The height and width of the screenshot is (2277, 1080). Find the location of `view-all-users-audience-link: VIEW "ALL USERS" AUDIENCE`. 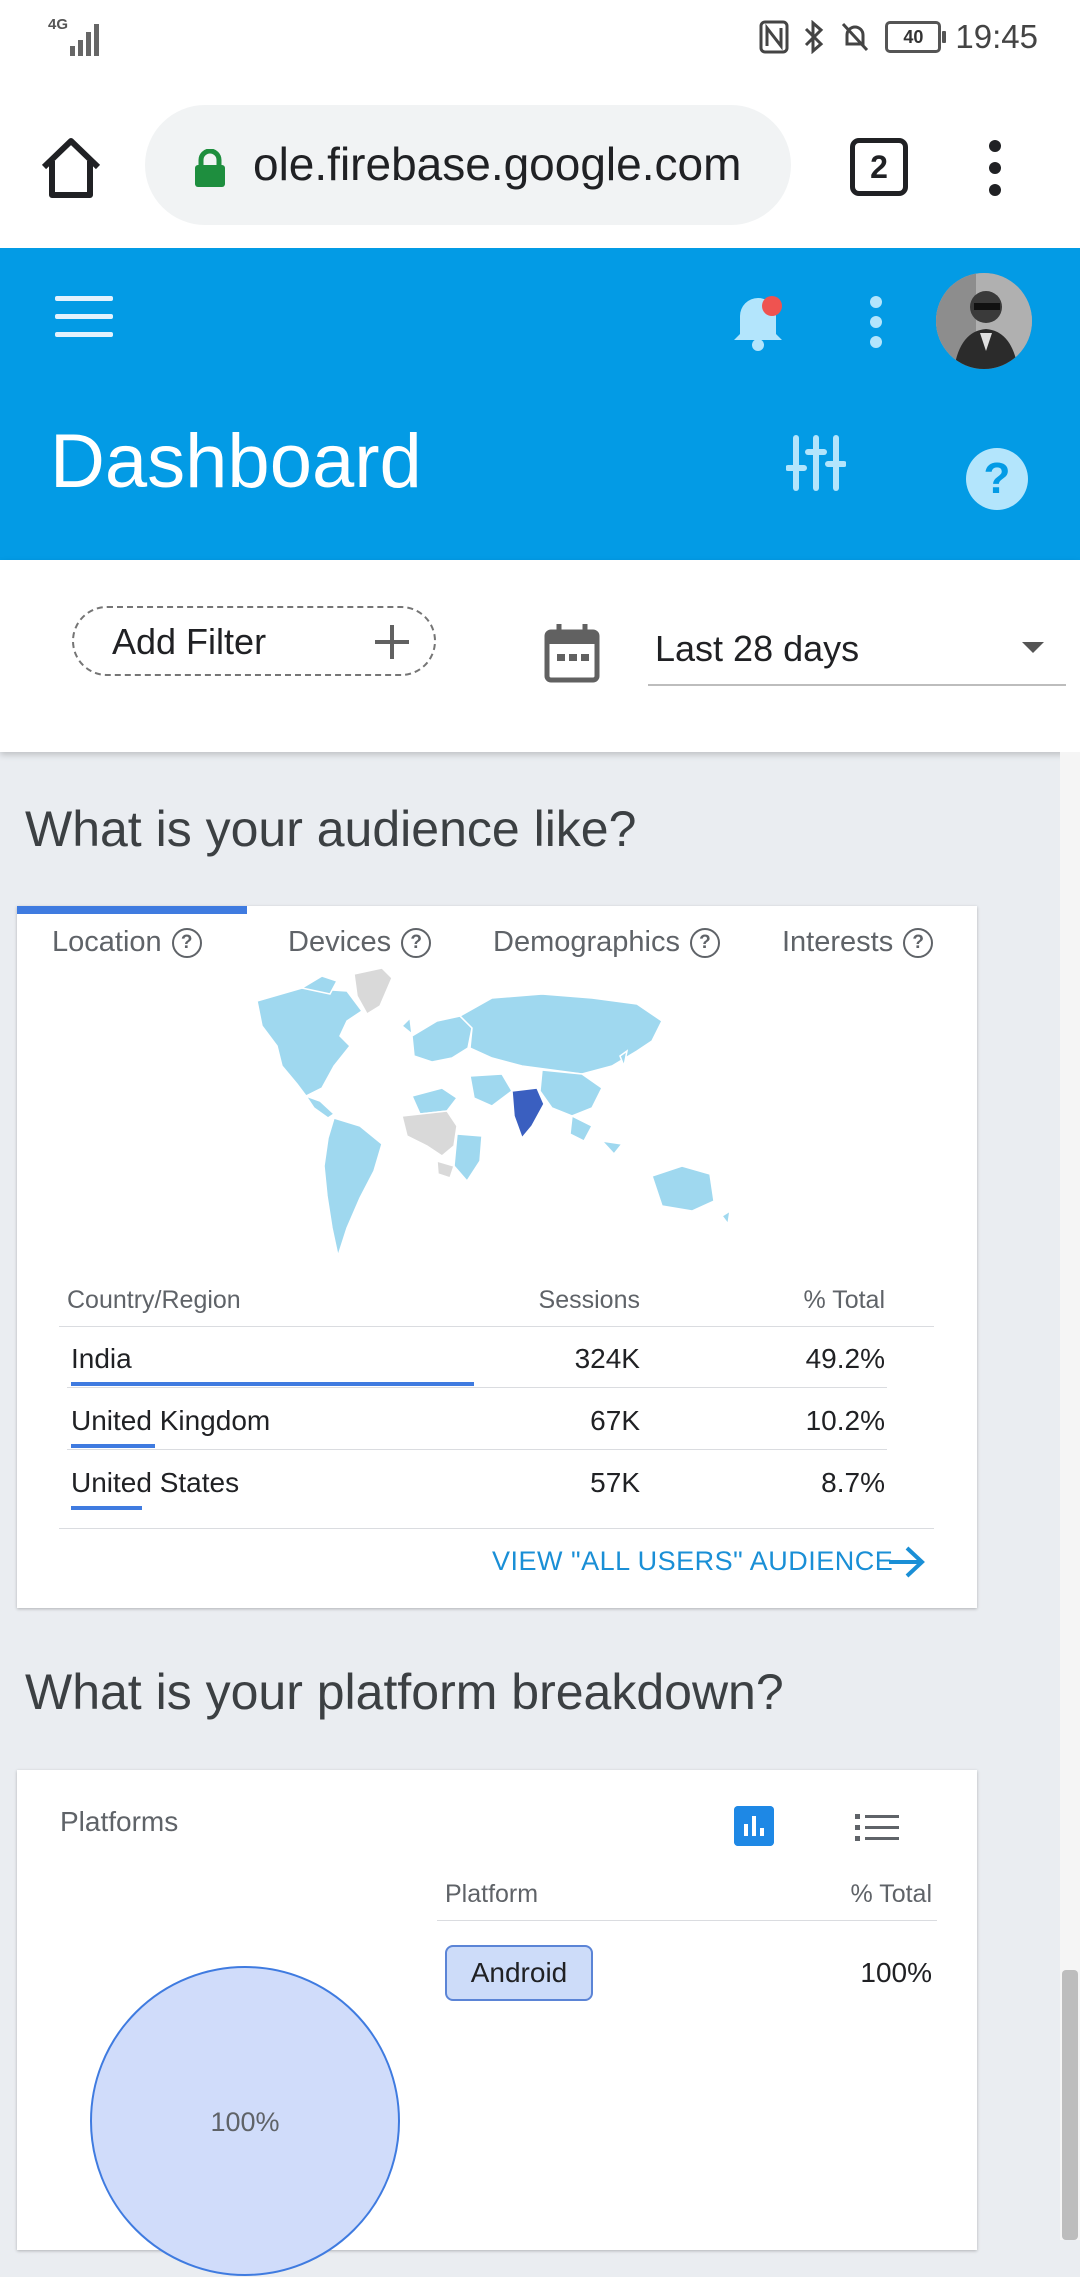

view-all-users-audience-link: VIEW "ALL USERS" AUDIENCE is located at coordinates (692, 1561).